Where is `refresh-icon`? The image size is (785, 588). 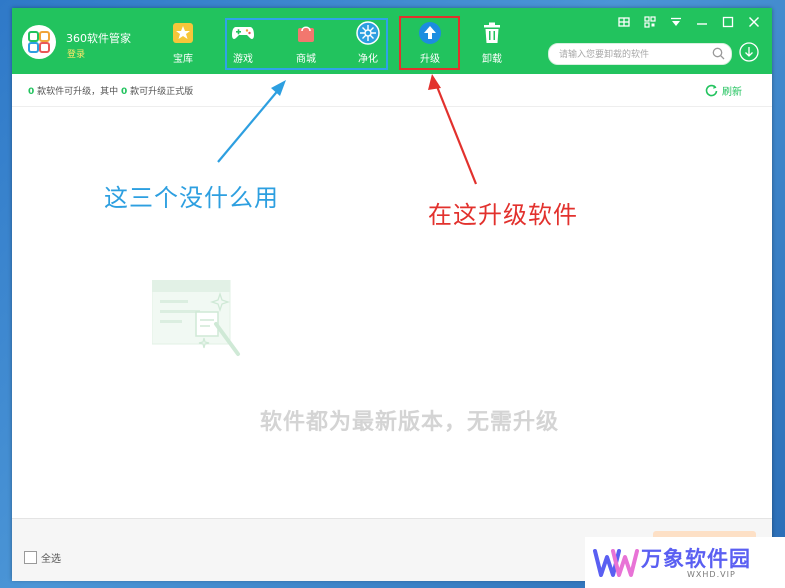
refresh-icon is located at coordinates (711, 90).